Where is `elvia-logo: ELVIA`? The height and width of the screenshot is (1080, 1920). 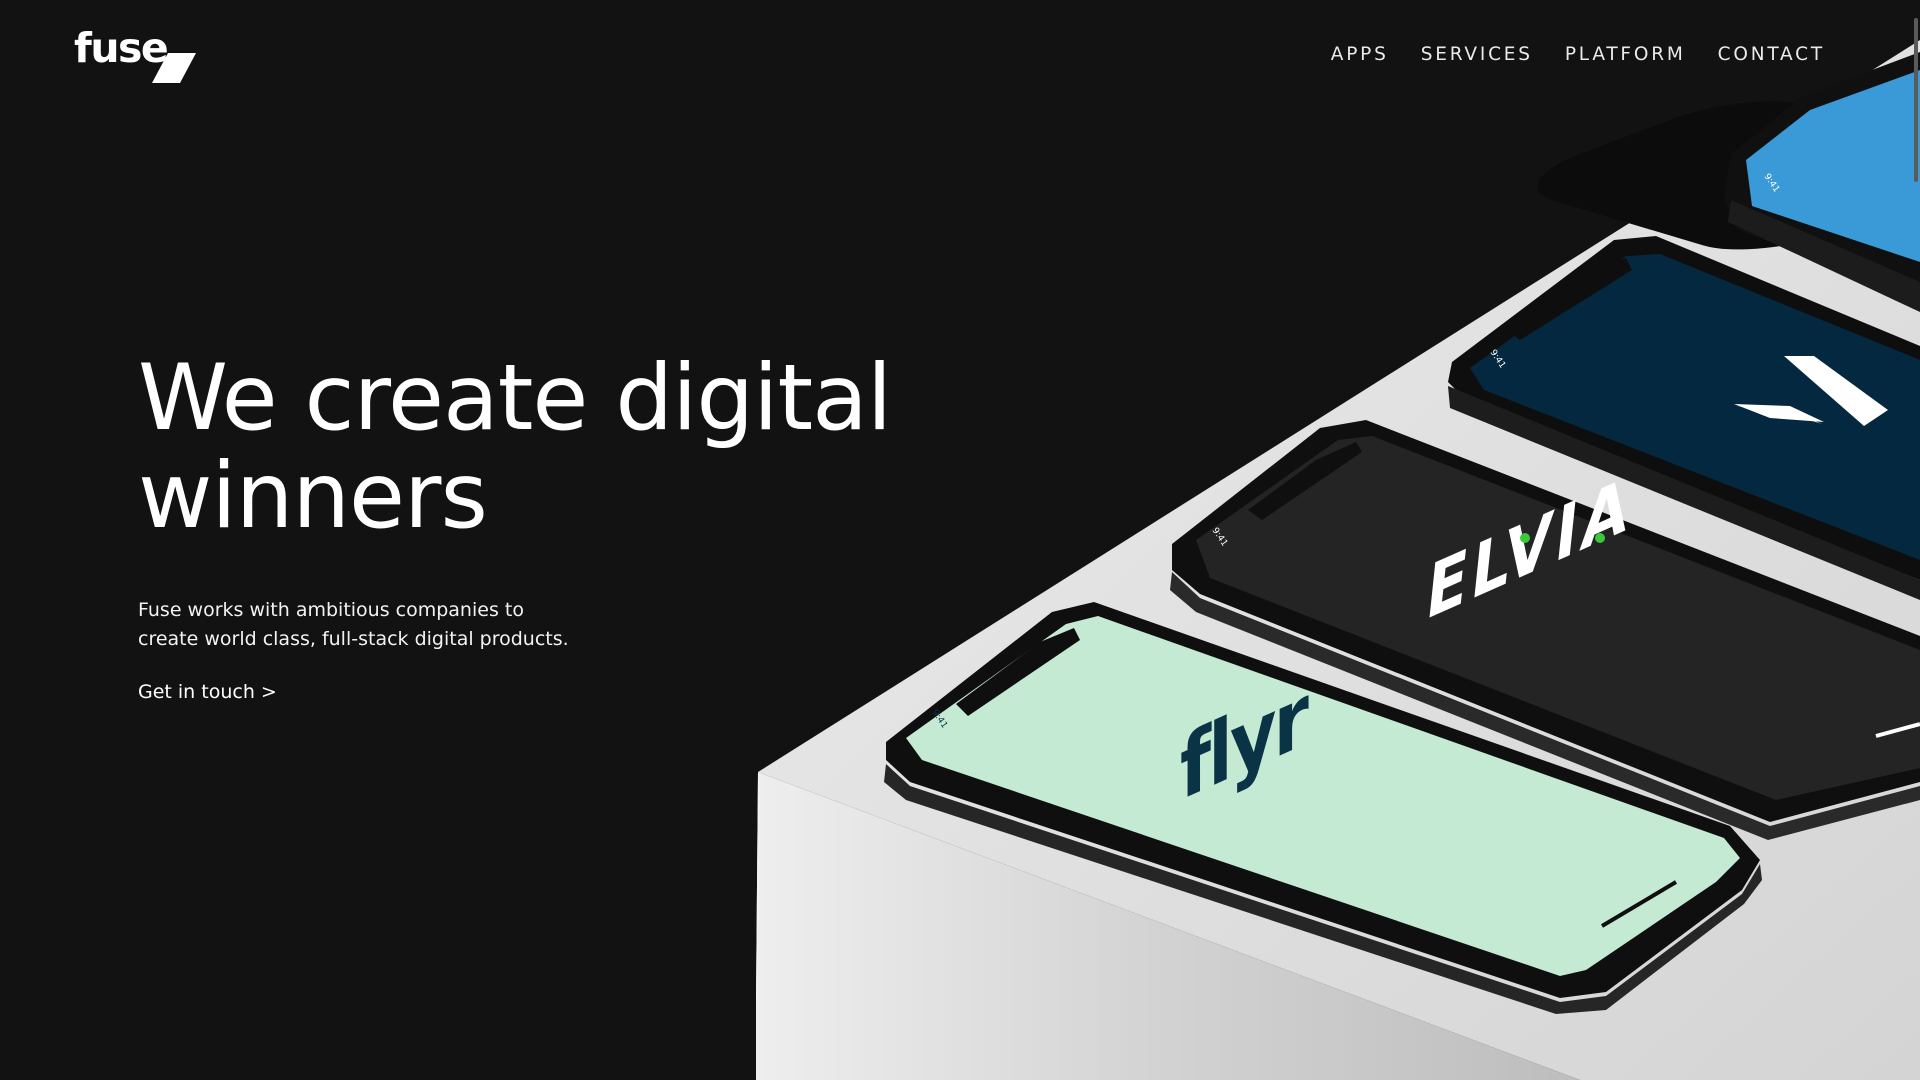 elvia-logo: ELVIA is located at coordinates (1529, 548).